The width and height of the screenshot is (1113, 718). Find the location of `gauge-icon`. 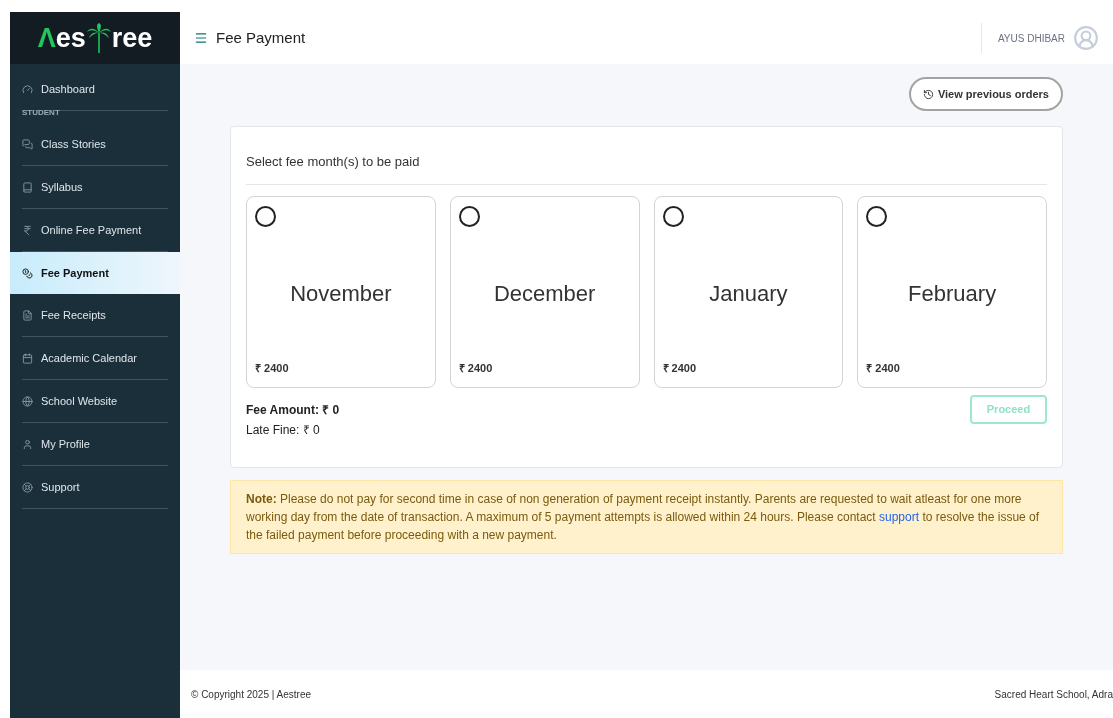

gauge-icon is located at coordinates (27, 89).